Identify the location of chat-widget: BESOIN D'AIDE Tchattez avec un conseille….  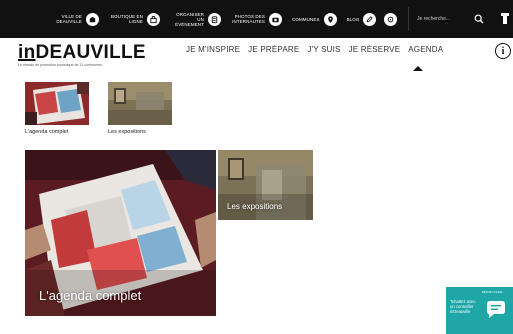
(479, 310).